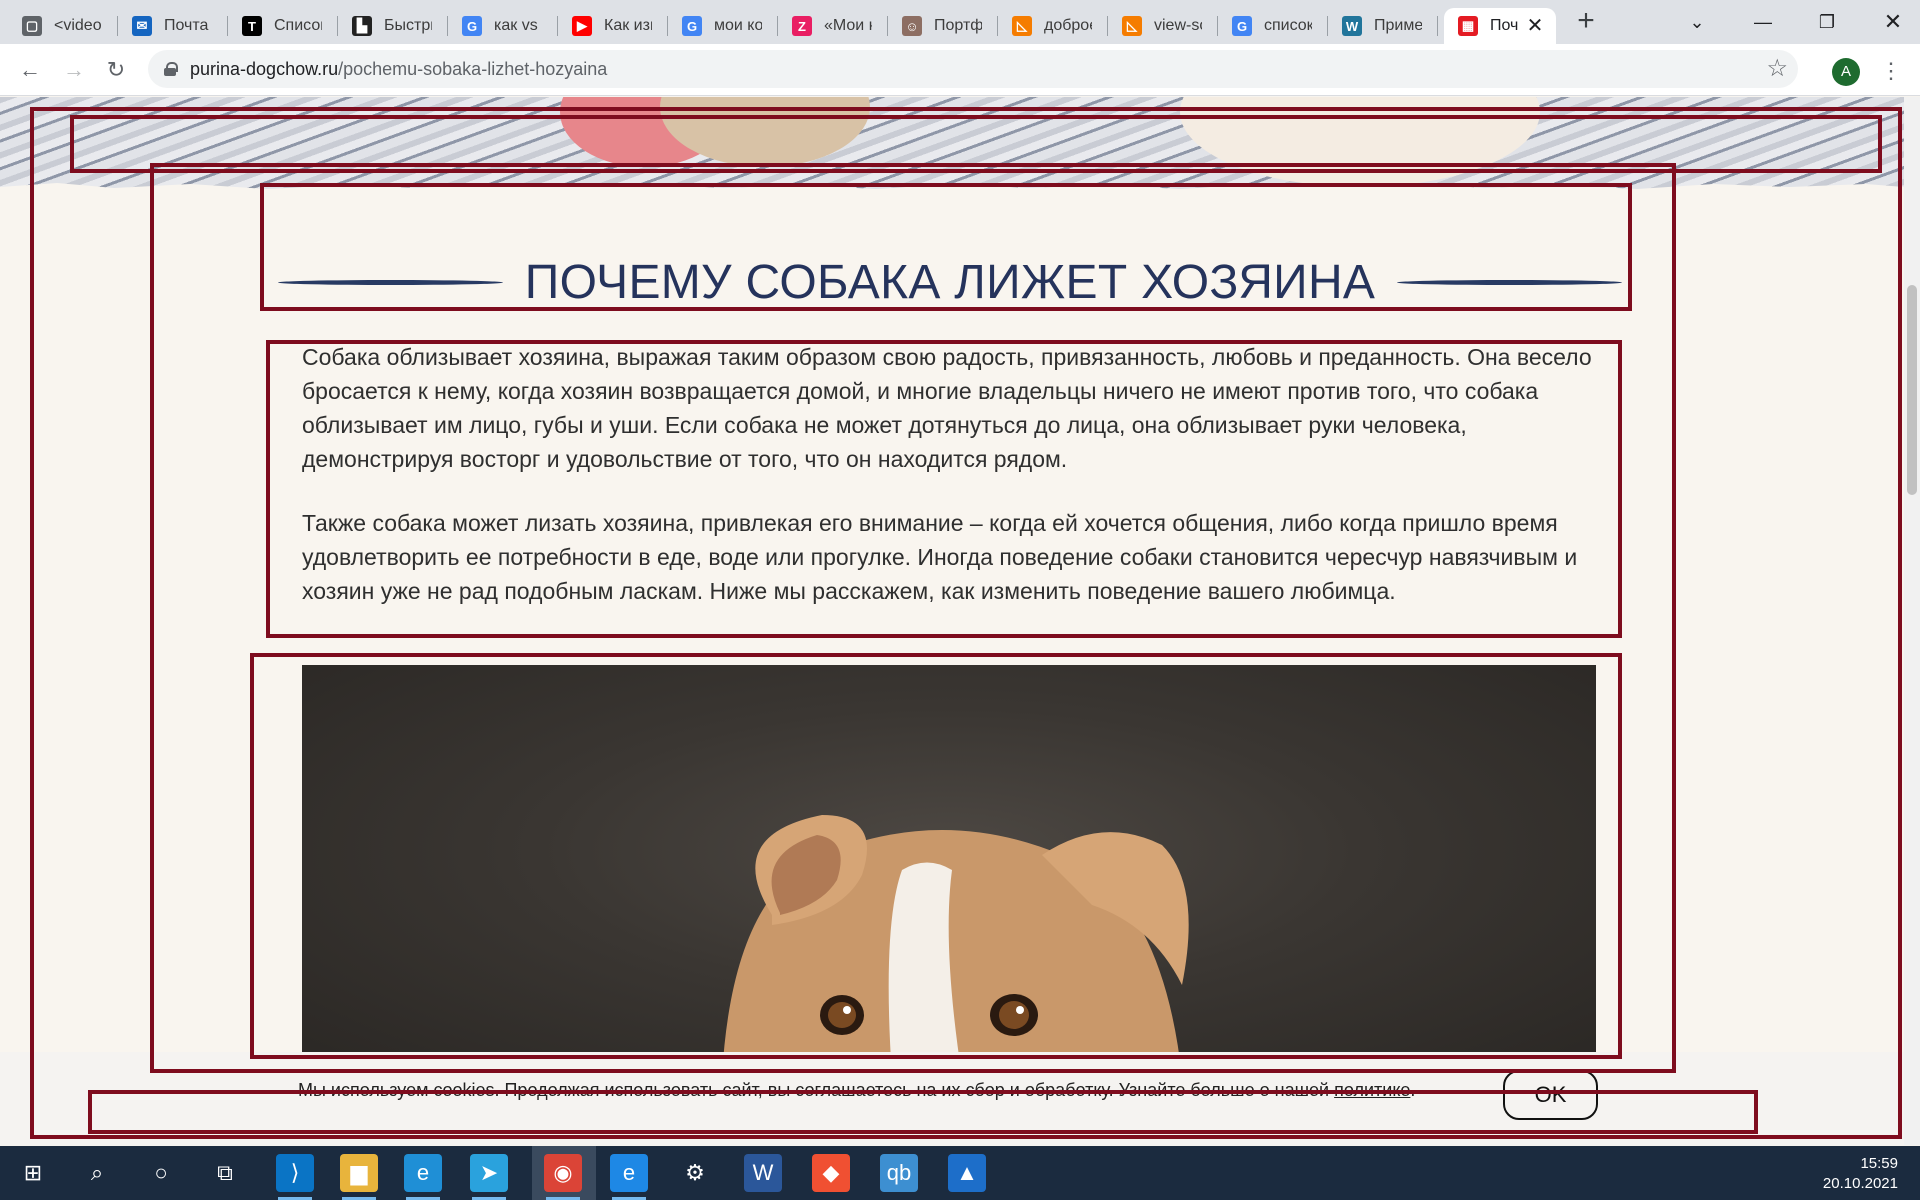 This screenshot has width=1920, height=1200. Describe the element at coordinates (1372, 1090) in the screenshot. I see `privacy-policy-link: политике` at that location.